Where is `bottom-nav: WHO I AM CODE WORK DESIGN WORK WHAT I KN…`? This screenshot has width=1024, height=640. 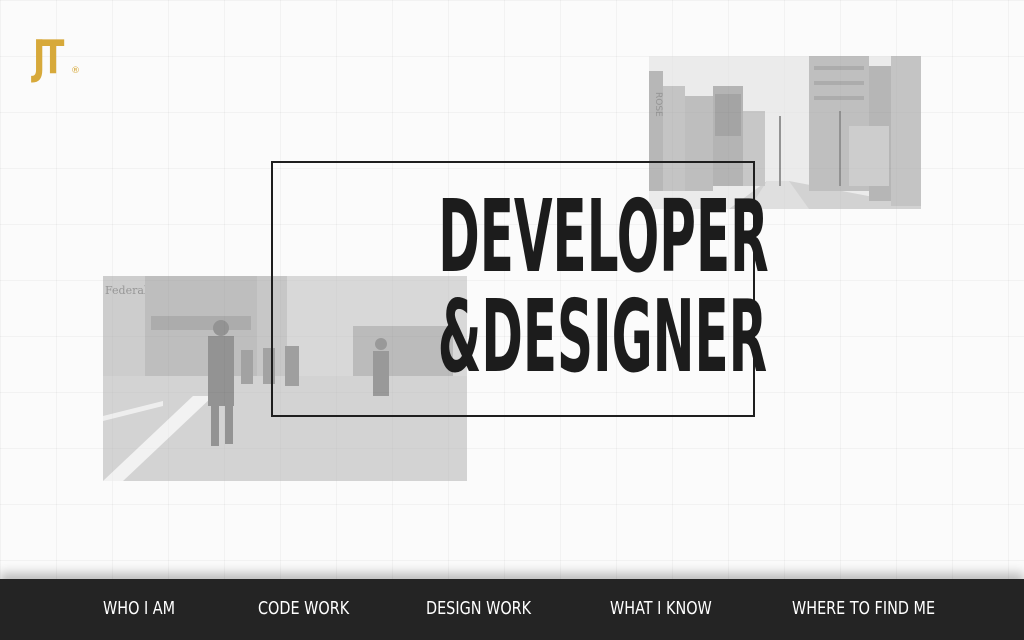 bottom-nav: WHO I AM CODE WORK DESIGN WORK WHAT I KN… is located at coordinates (512, 609).